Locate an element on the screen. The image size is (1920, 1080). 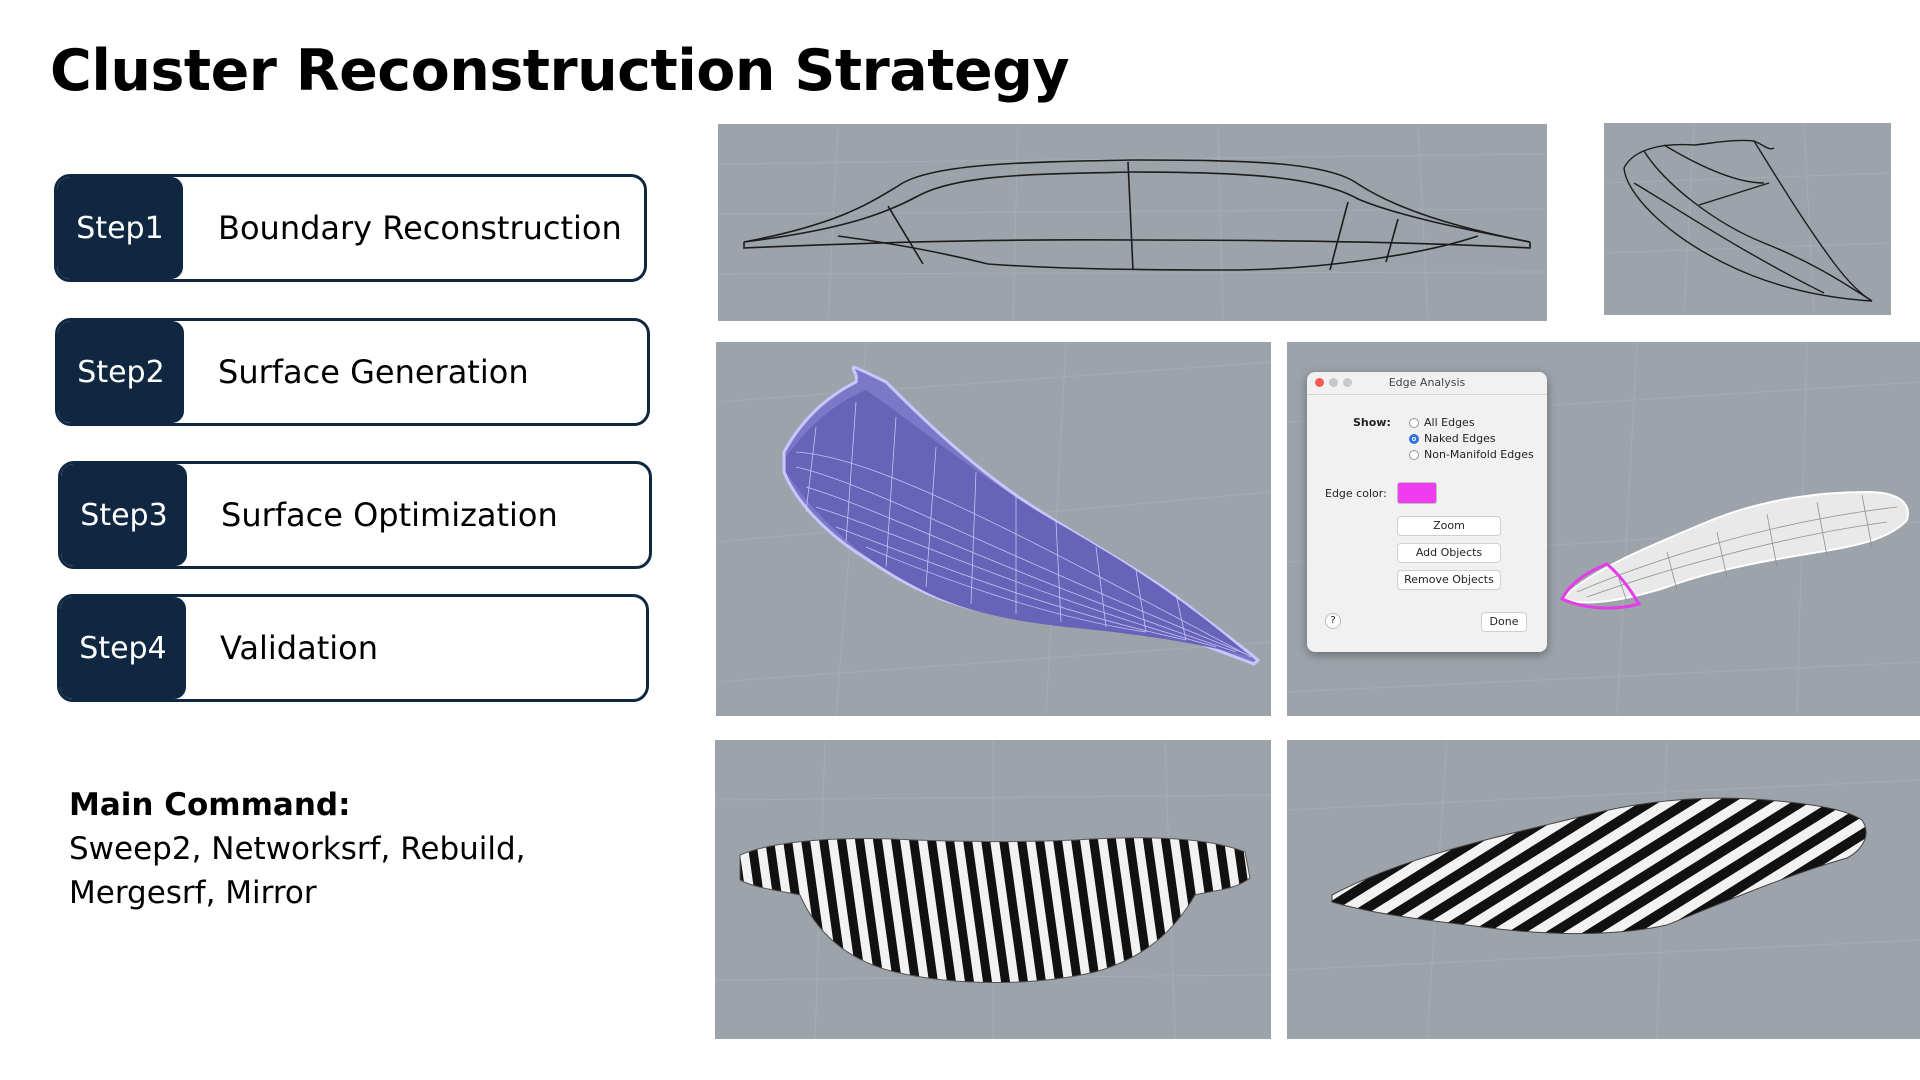
step-2-label: Surface Generation is located at coordinates (373, 372).